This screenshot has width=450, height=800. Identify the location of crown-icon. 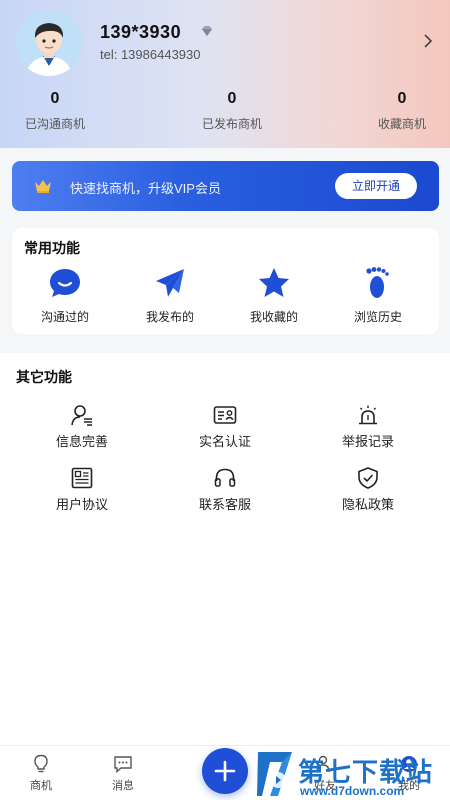
(43, 186).